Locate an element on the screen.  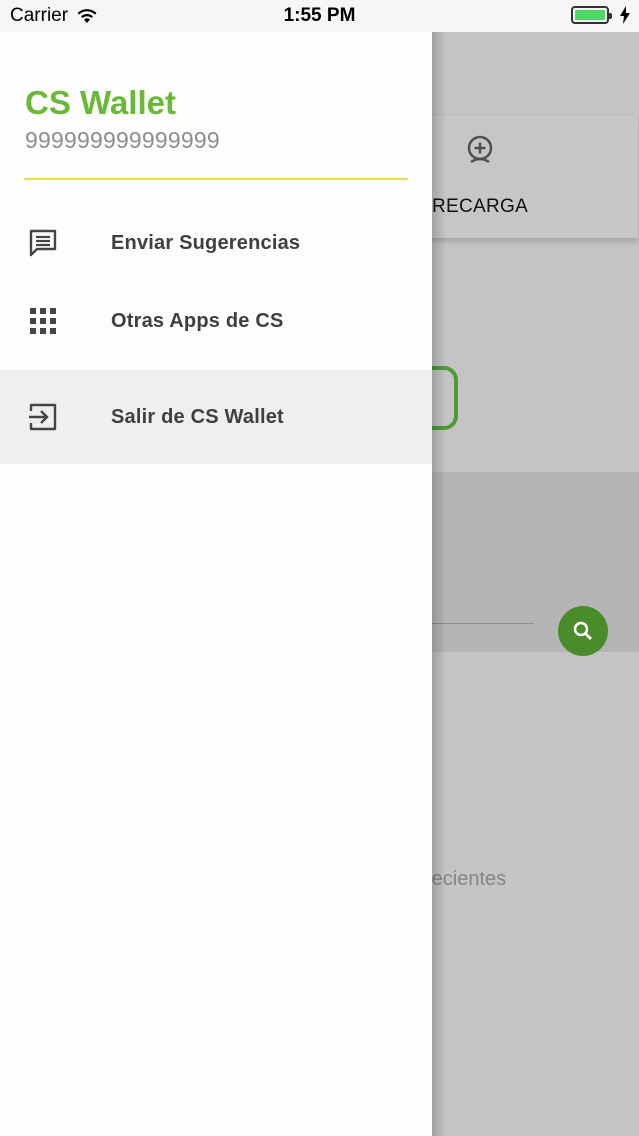
add-money-icon is located at coordinates (480, 150).